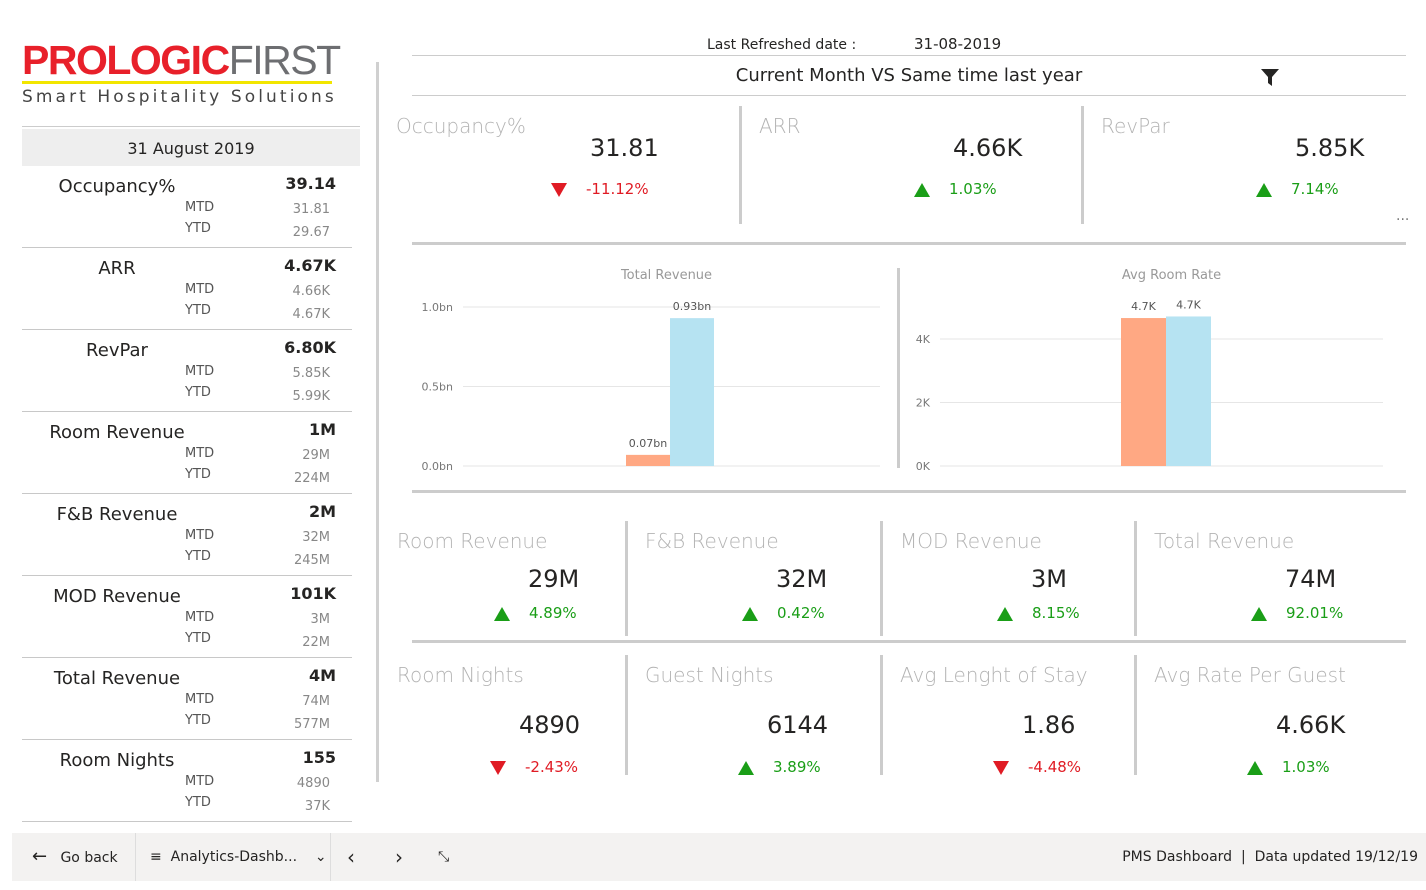 This screenshot has width=1426, height=890. What do you see at coordinates (311, 291) in the screenshot?
I see `mtd-value: 4.66K` at bounding box center [311, 291].